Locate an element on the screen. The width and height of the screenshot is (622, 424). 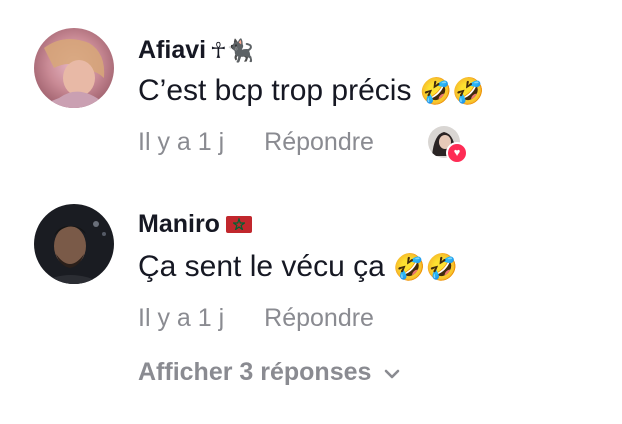
morocco-flag-icon is located at coordinates (238, 224).